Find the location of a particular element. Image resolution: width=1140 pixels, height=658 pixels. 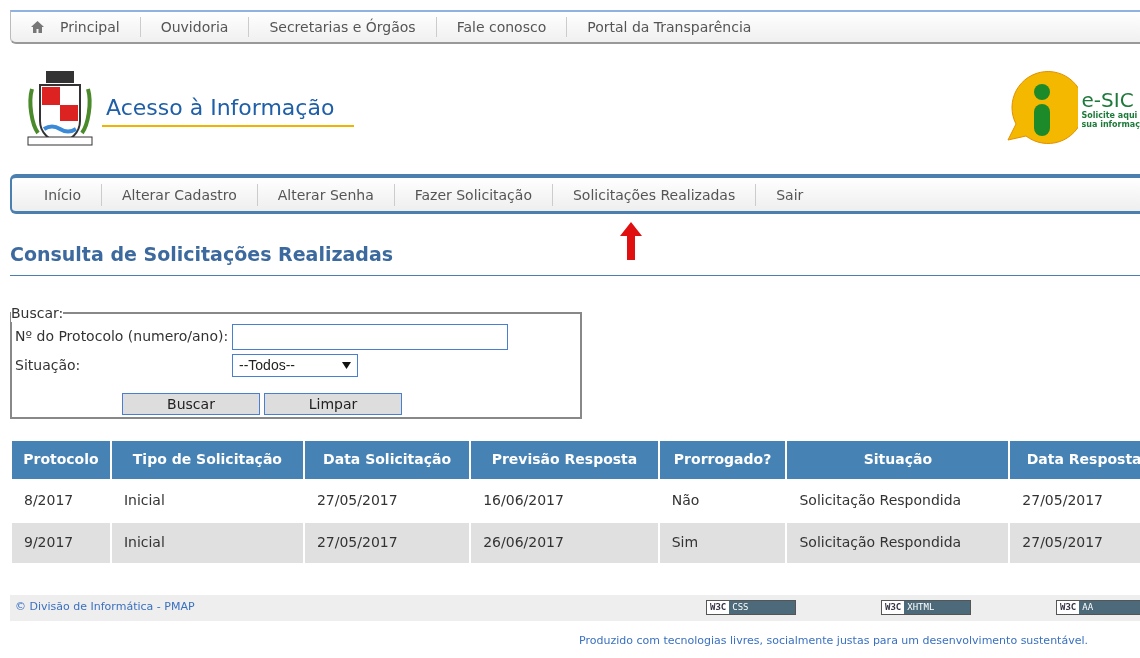

esic-tagline: Solicite aqui is located at coordinates (1109, 115).